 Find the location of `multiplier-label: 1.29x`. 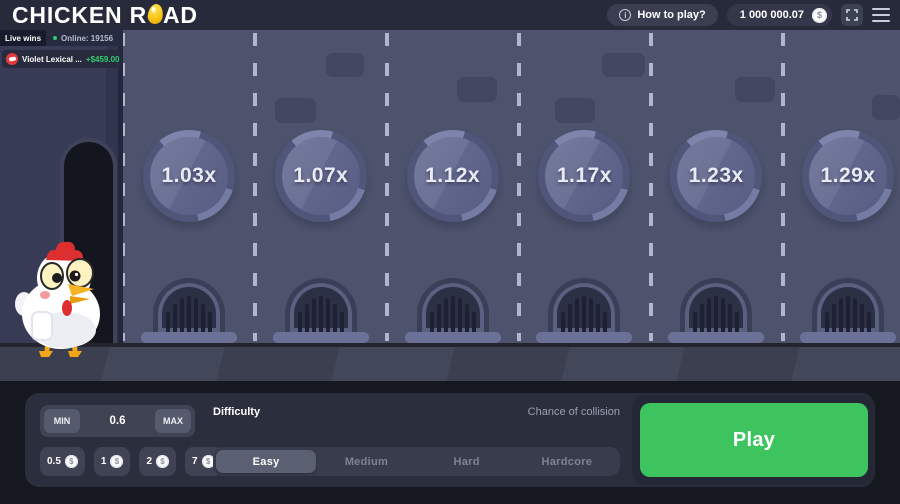

multiplier-label: 1.29x is located at coordinates (848, 175).